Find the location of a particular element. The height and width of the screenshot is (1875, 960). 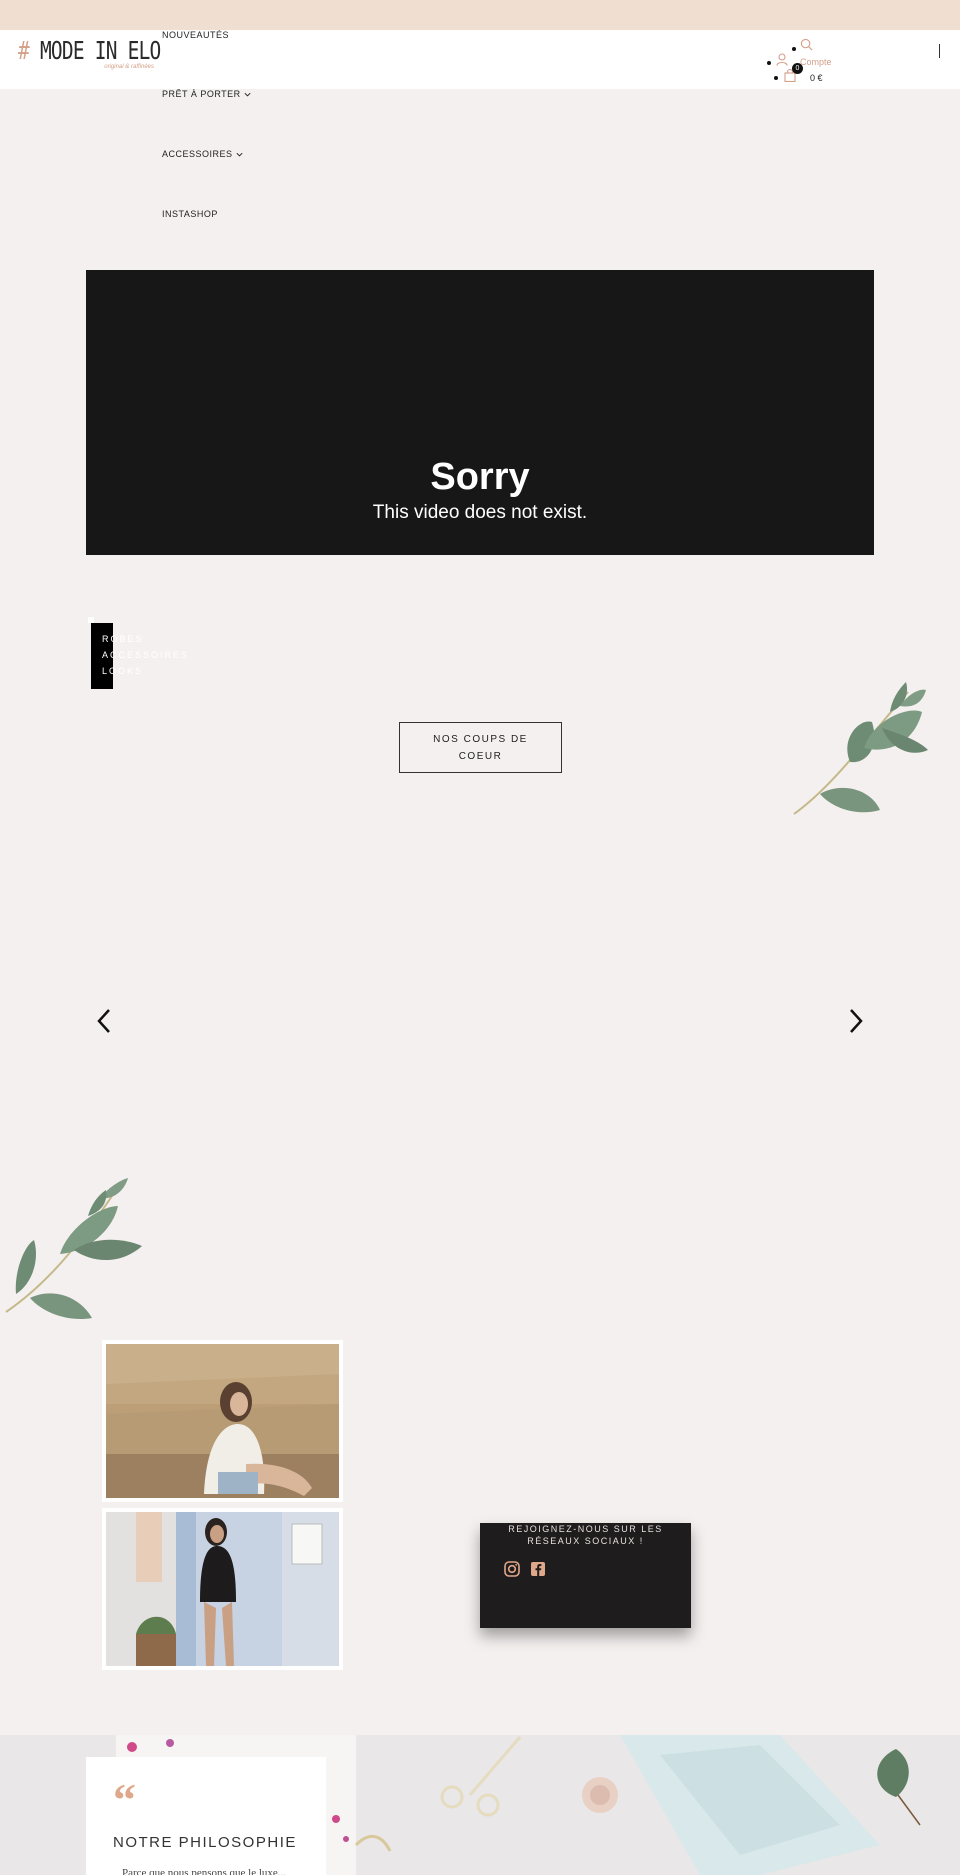

logo-tagline: original & raffinées is located at coordinates (129, 67).